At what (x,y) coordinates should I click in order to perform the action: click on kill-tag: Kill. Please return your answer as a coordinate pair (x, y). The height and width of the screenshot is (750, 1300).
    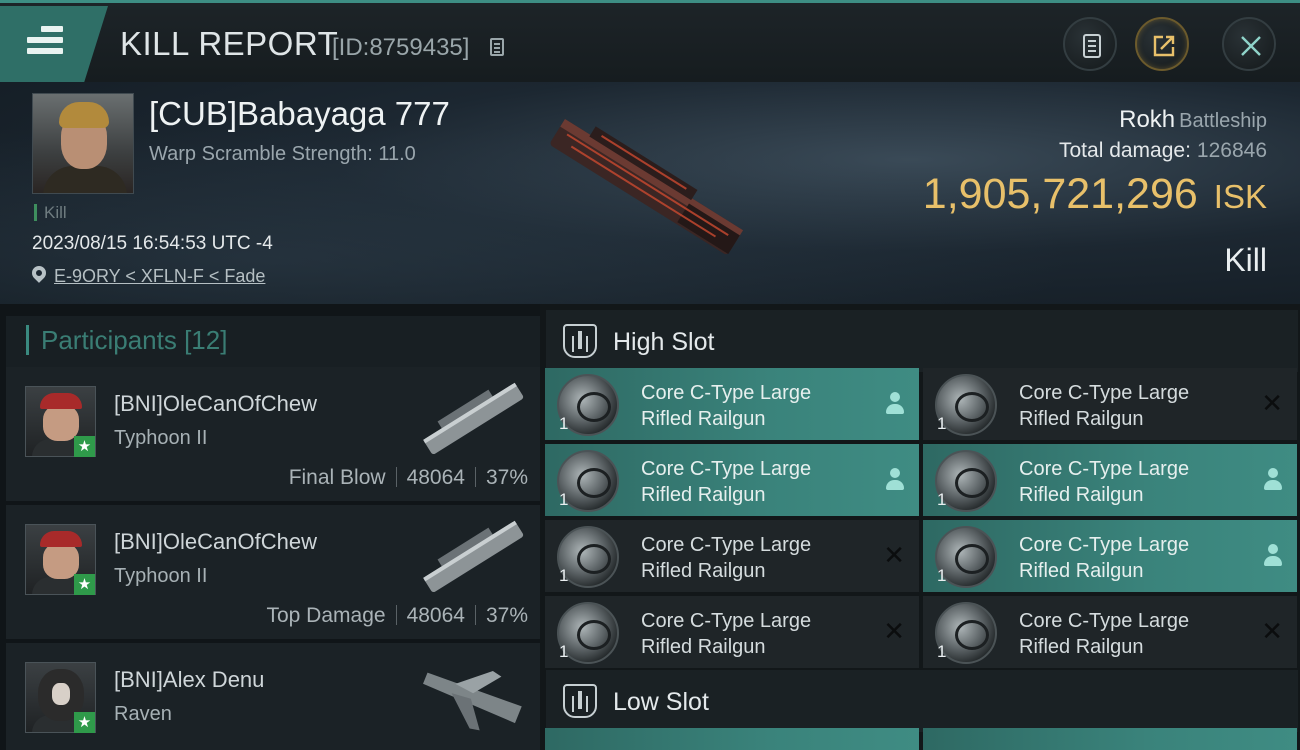
    Looking at the image, I should click on (50, 212).